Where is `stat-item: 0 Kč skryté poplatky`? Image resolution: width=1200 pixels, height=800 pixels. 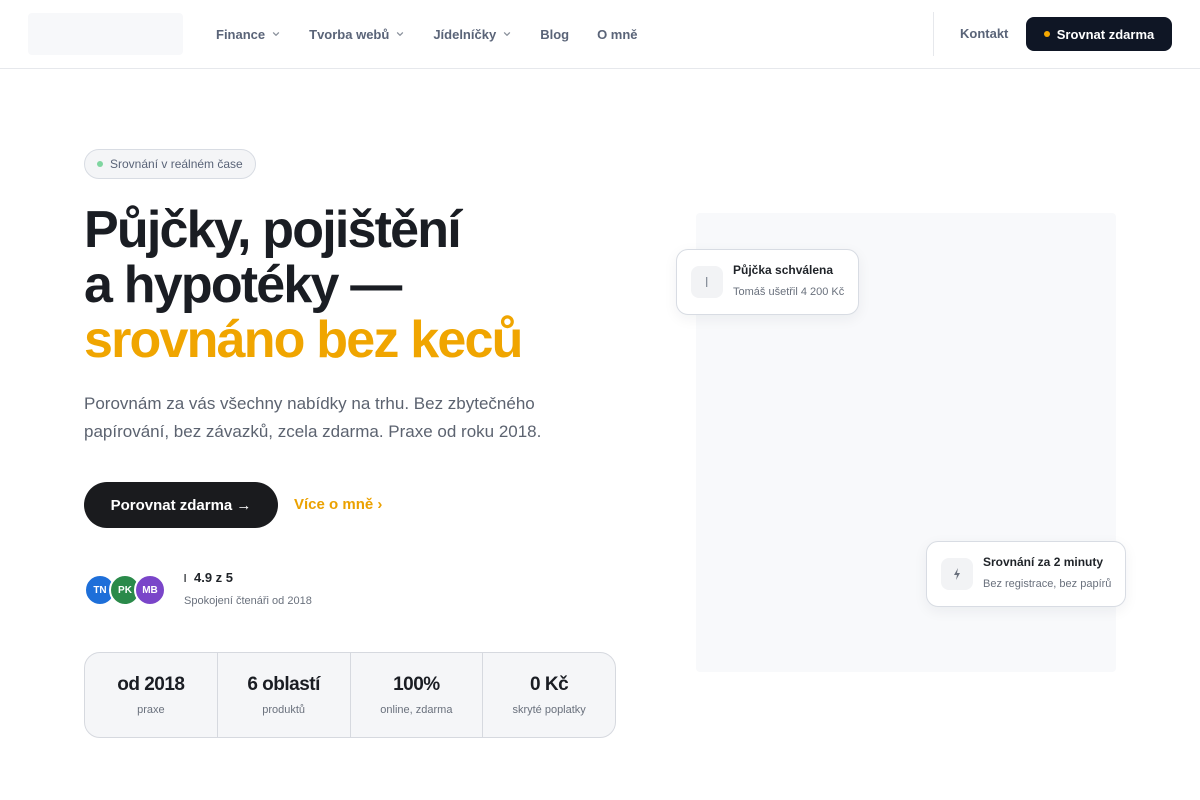
stat-item: 0 Kč skryté poplatky is located at coordinates (549, 695).